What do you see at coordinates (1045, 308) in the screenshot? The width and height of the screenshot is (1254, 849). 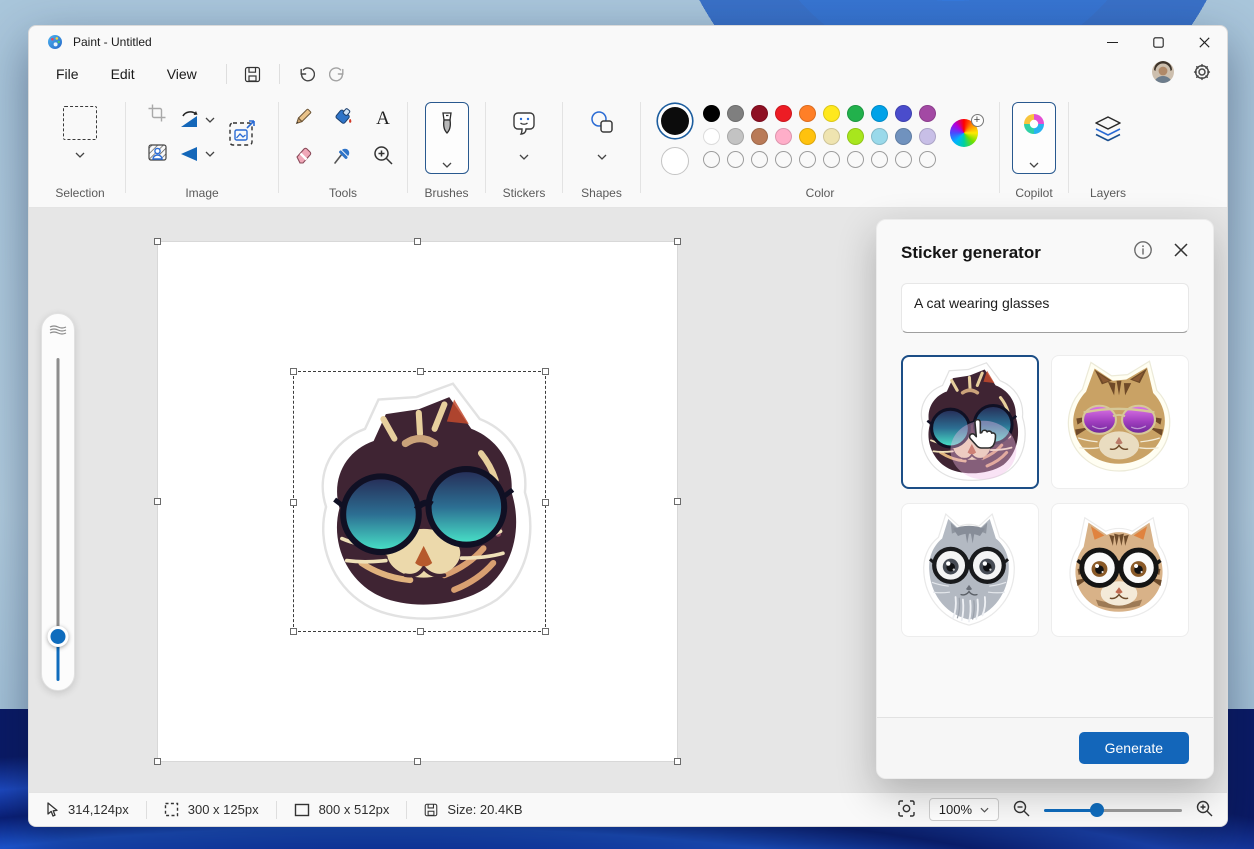 I see `prompt-input: A cat wearing glasses` at bounding box center [1045, 308].